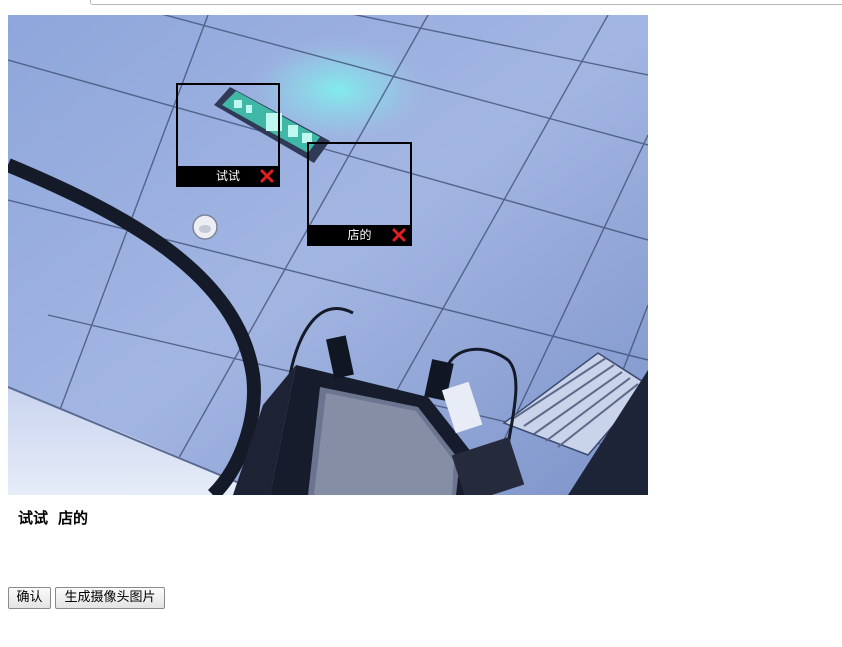  Describe the element at coordinates (466, 2) in the screenshot. I see `browser-frame-edge` at that location.